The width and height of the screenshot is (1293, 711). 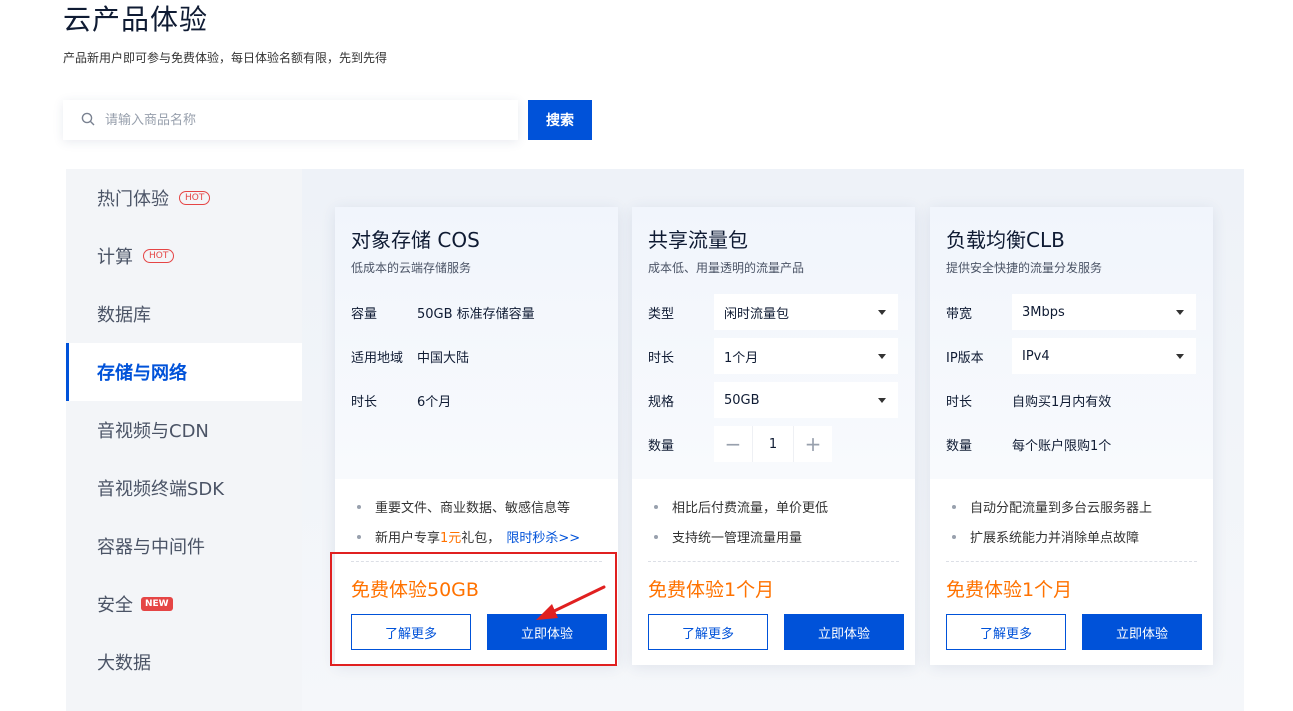 I want to click on feature-item: 支持统一管理流量用量, so click(x=728, y=536).